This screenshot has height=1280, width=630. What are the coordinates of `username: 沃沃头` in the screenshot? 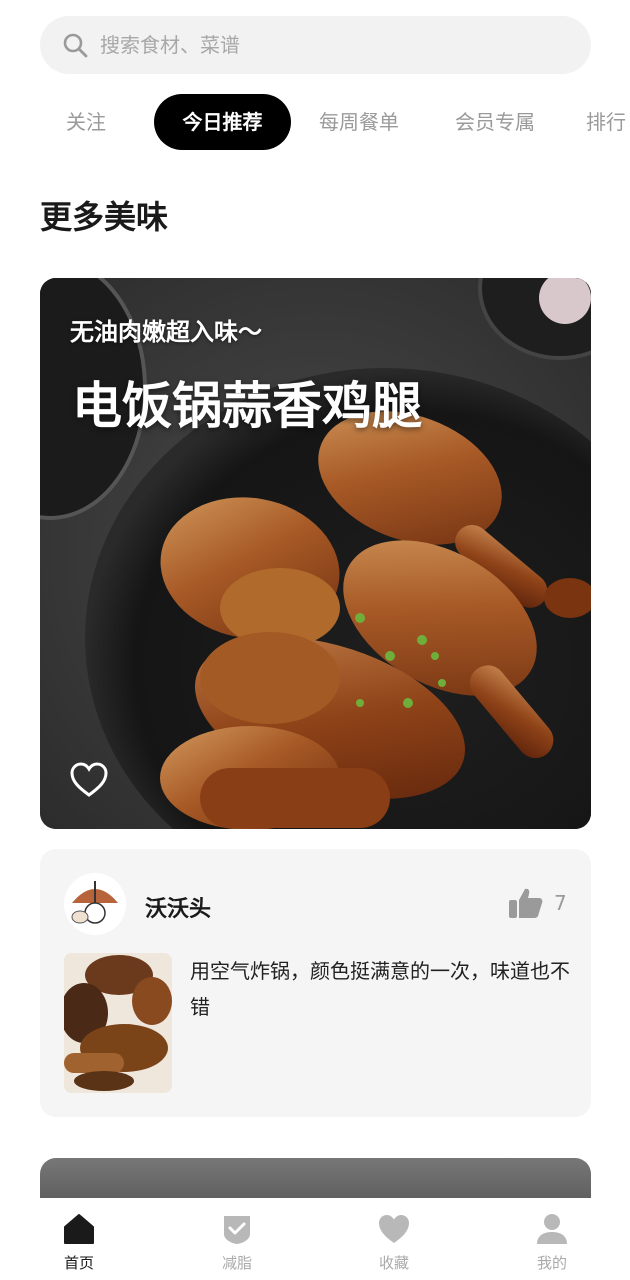 It's located at (178, 907).